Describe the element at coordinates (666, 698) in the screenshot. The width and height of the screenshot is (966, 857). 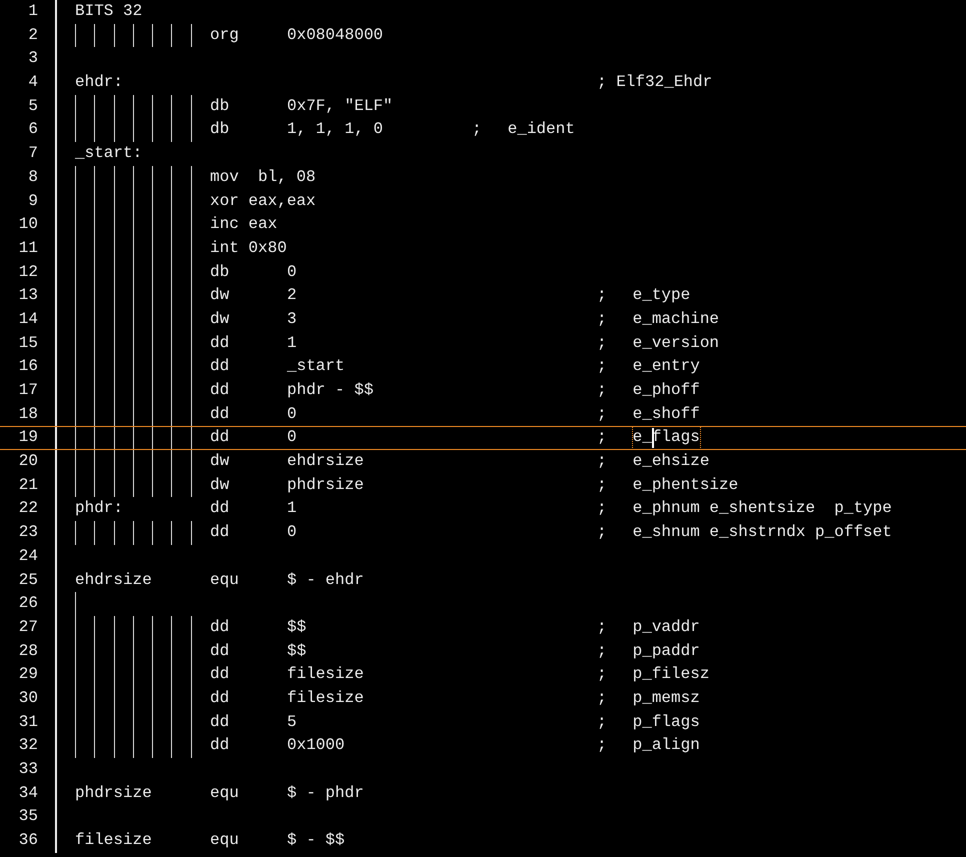
I see `code-comment: p_memsz` at that location.